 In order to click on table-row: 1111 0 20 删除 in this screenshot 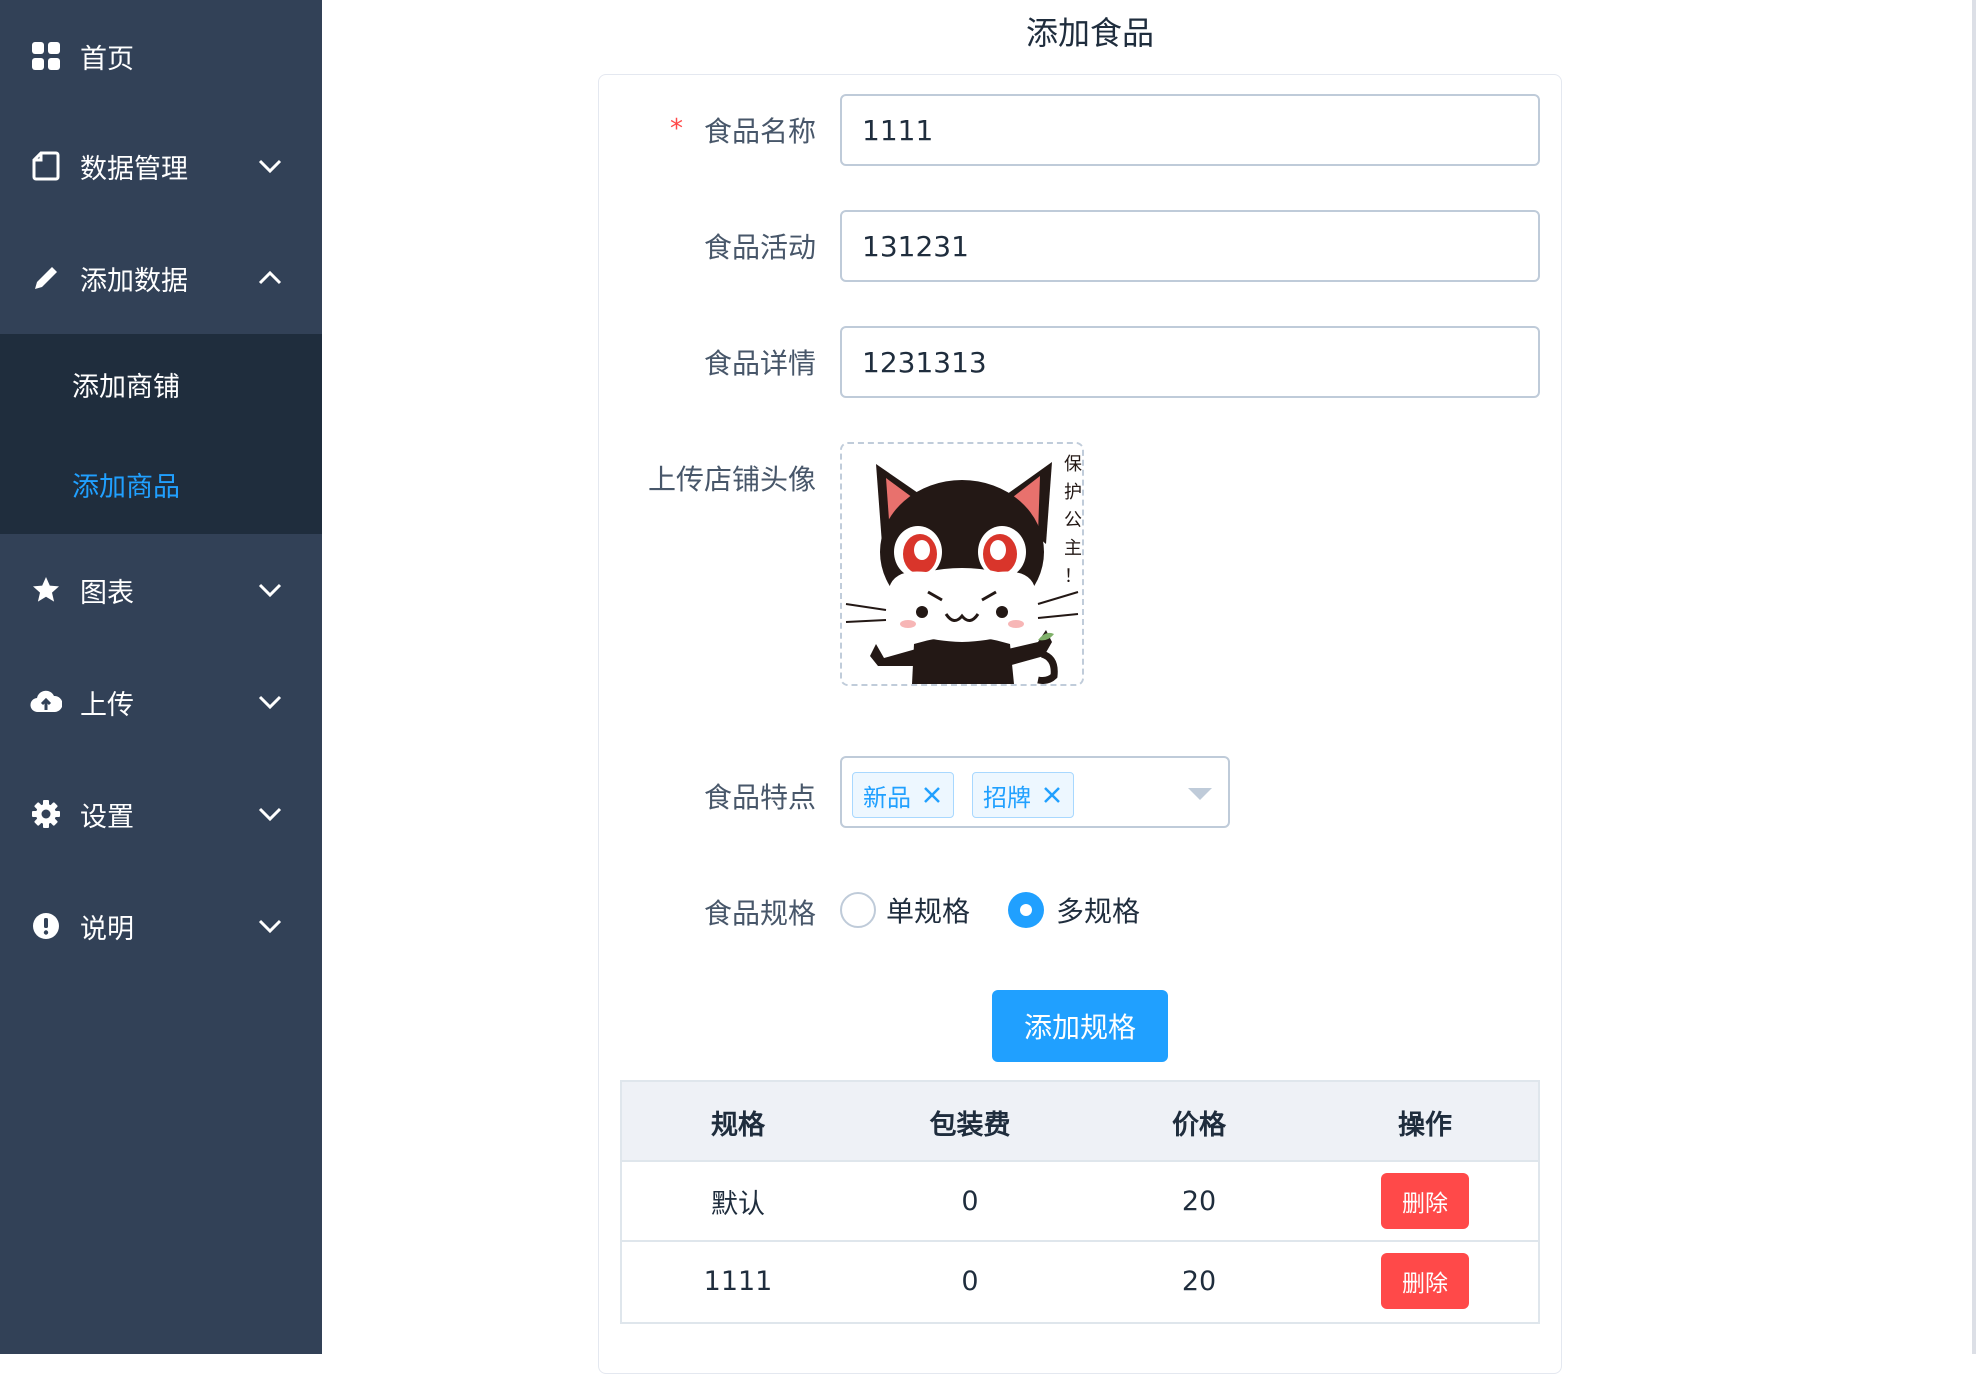, I will do `click(1080, 1282)`.